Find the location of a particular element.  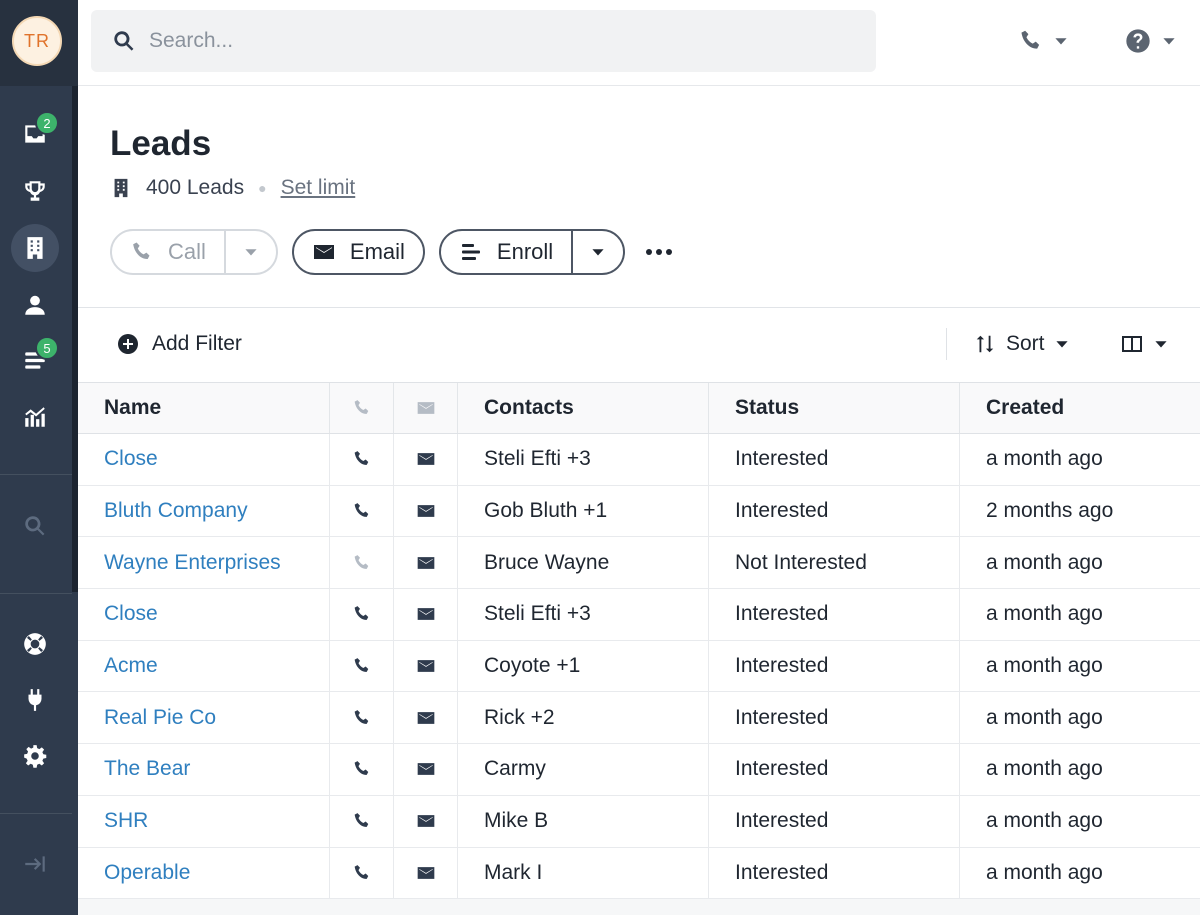

column-header-contacts: Contacts is located at coordinates (583, 408).